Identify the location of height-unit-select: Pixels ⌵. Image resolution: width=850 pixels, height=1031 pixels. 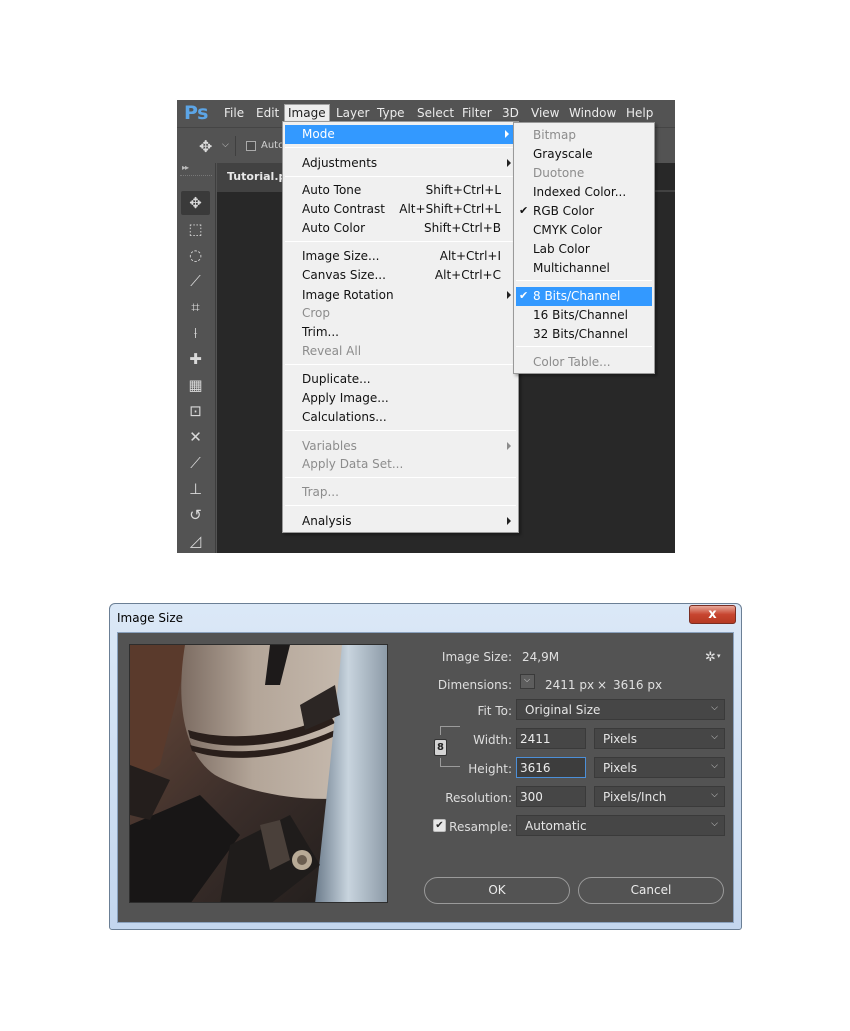
(659, 767).